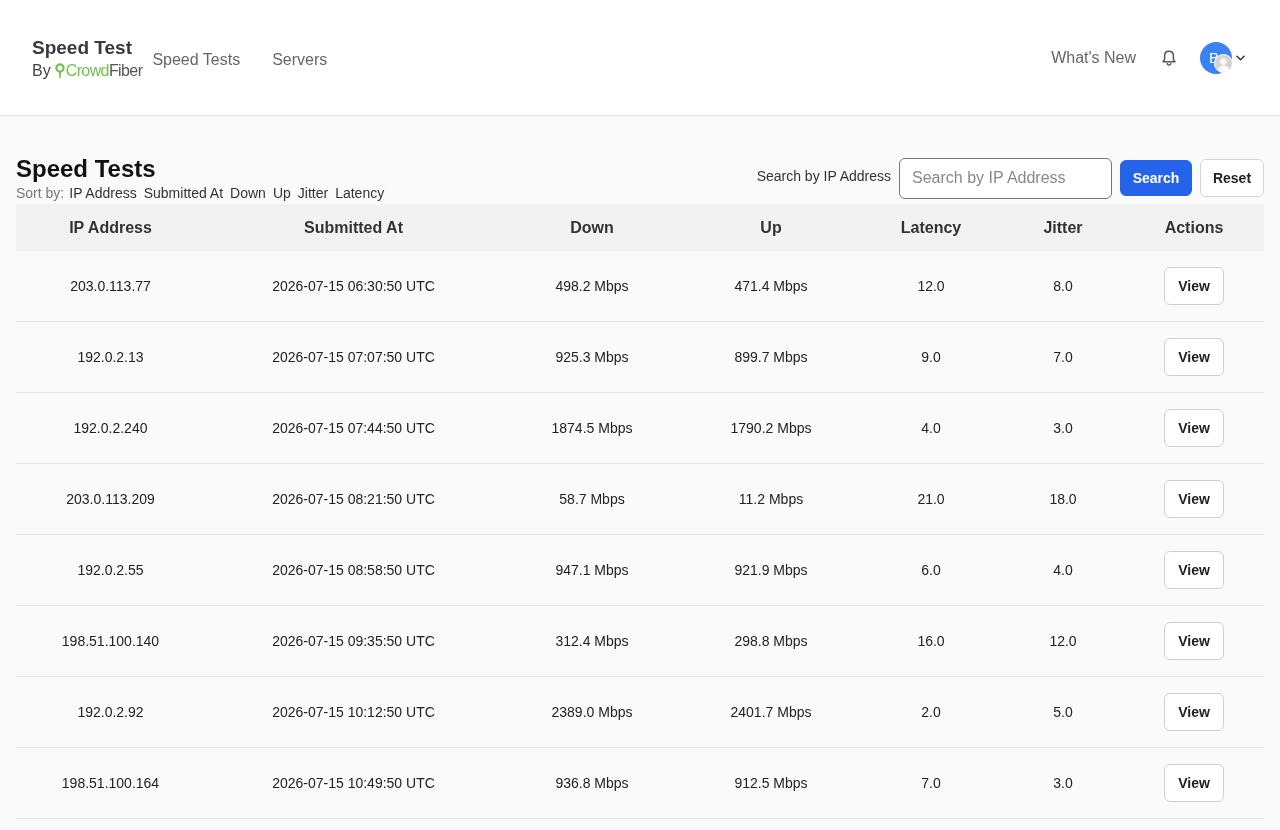  What do you see at coordinates (196, 59) in the screenshot?
I see `nav-link: Speed Tests` at bounding box center [196, 59].